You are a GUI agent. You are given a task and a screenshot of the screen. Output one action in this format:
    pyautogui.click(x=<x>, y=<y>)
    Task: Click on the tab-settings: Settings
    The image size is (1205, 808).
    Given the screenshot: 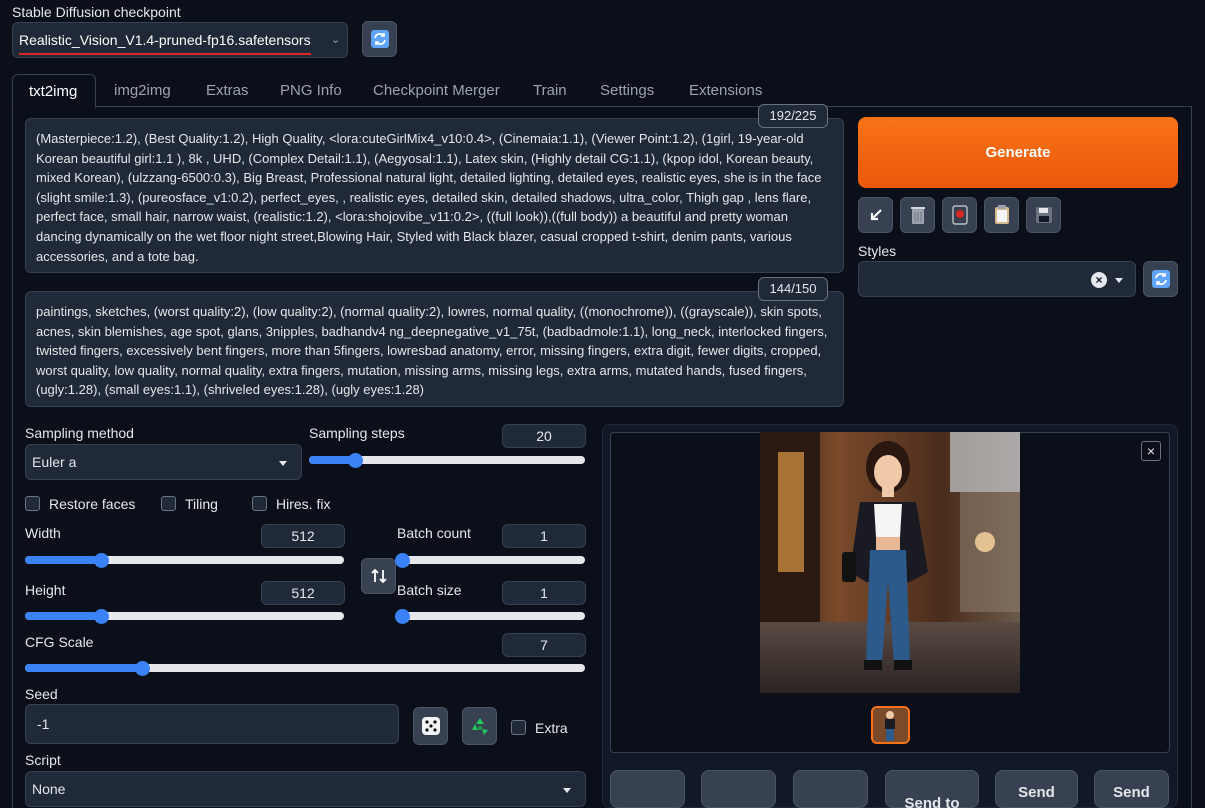 What is the action you would take?
    pyautogui.click(x=627, y=90)
    